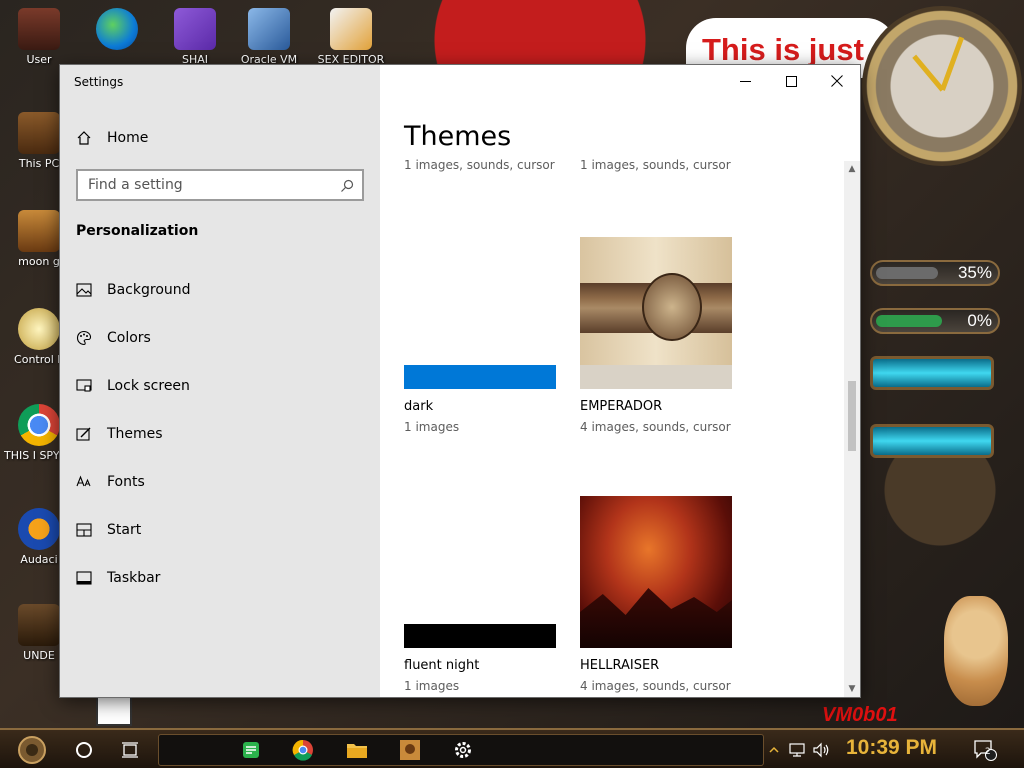 This screenshot has width=1024, height=768. I want to click on tray-volume, so click(821, 750).